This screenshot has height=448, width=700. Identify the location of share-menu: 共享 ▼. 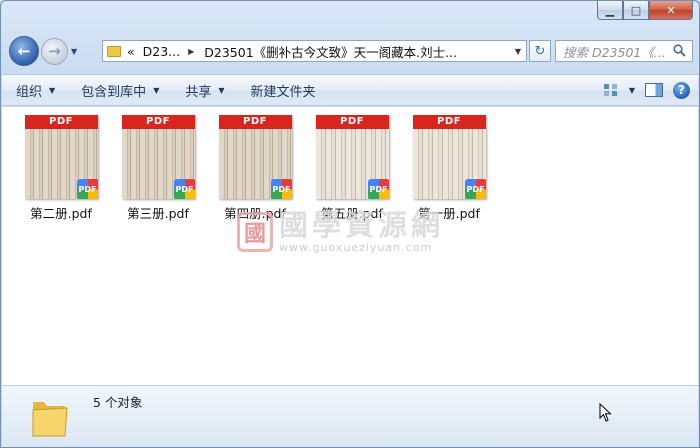
(203, 90).